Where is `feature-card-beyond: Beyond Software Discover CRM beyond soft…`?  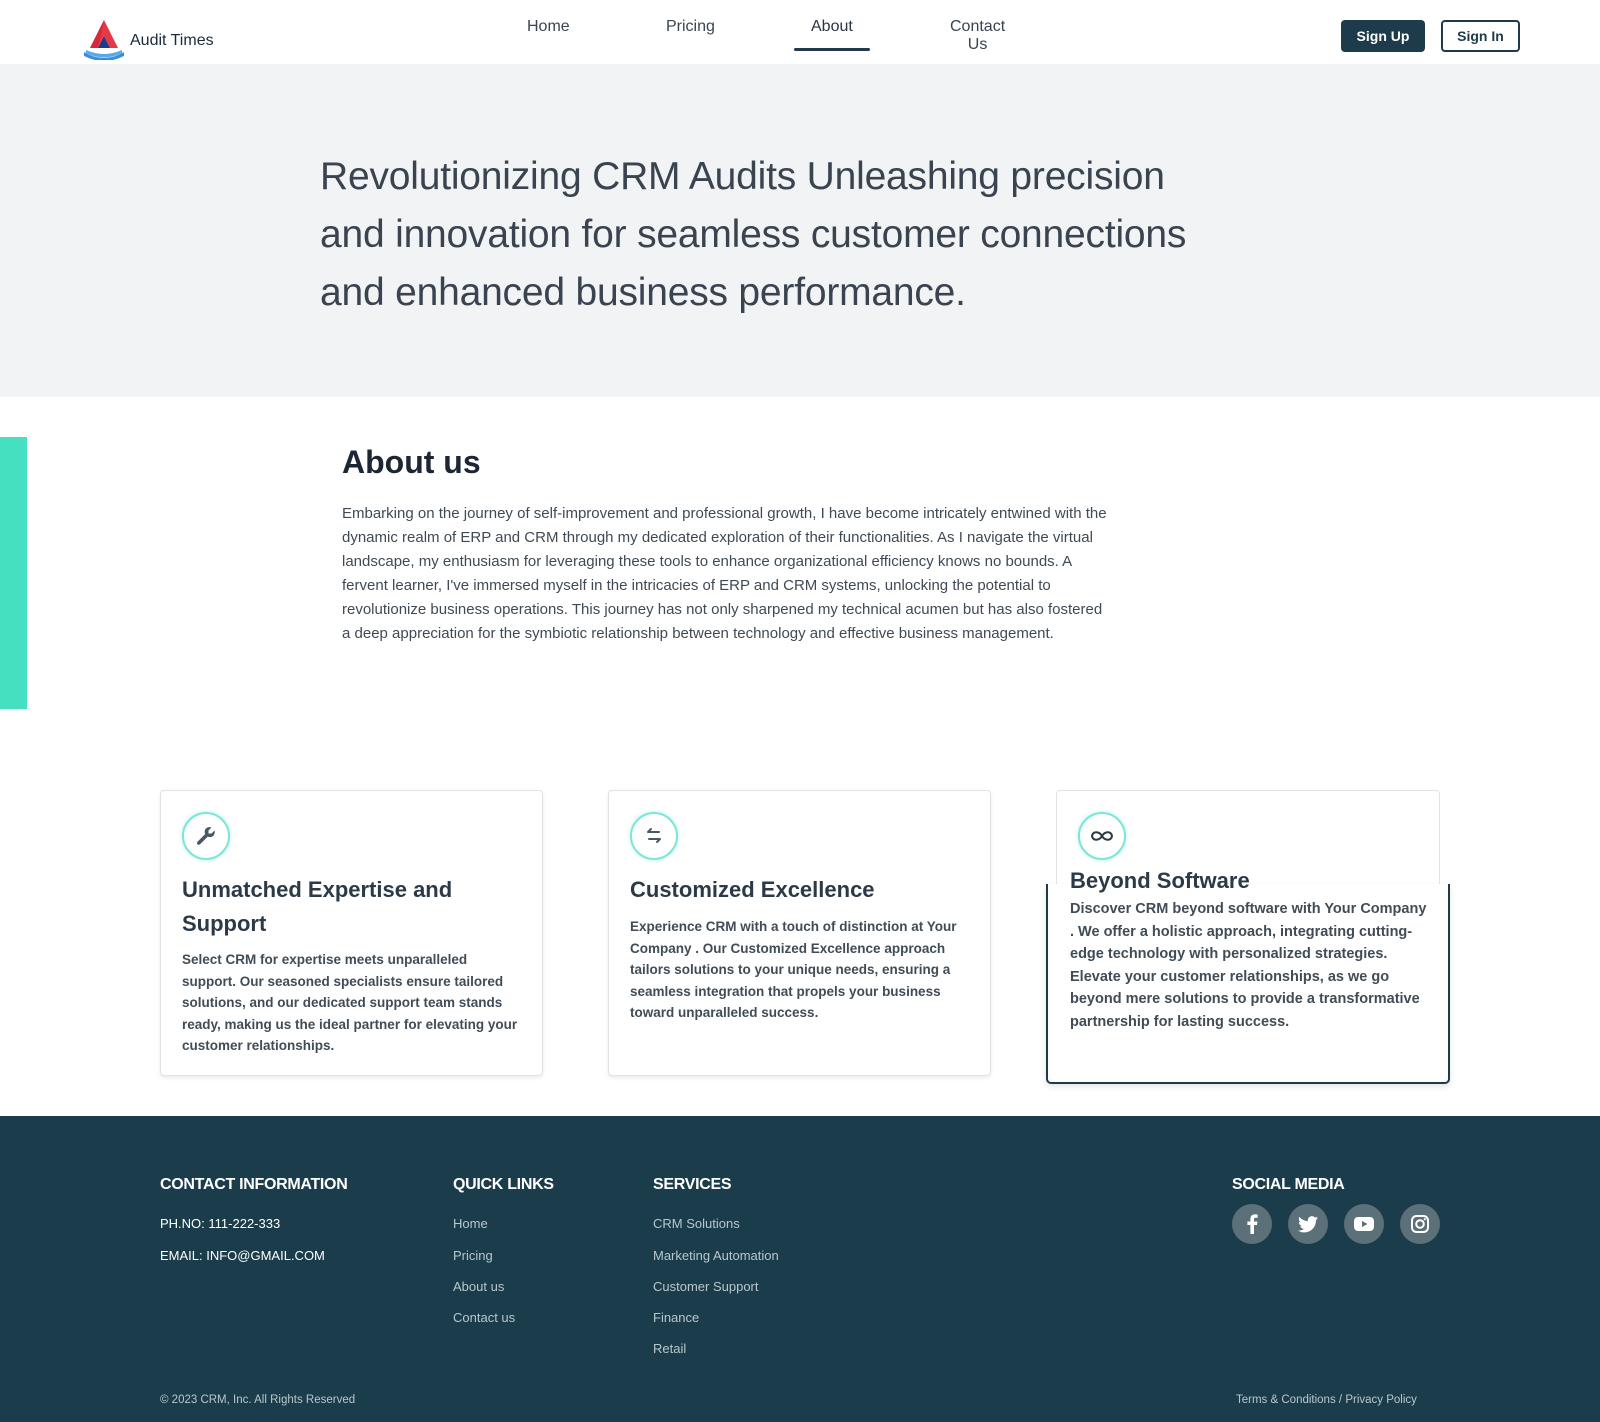
feature-card-beyond: Beyond Software Discover CRM beyond soft… is located at coordinates (1248, 976).